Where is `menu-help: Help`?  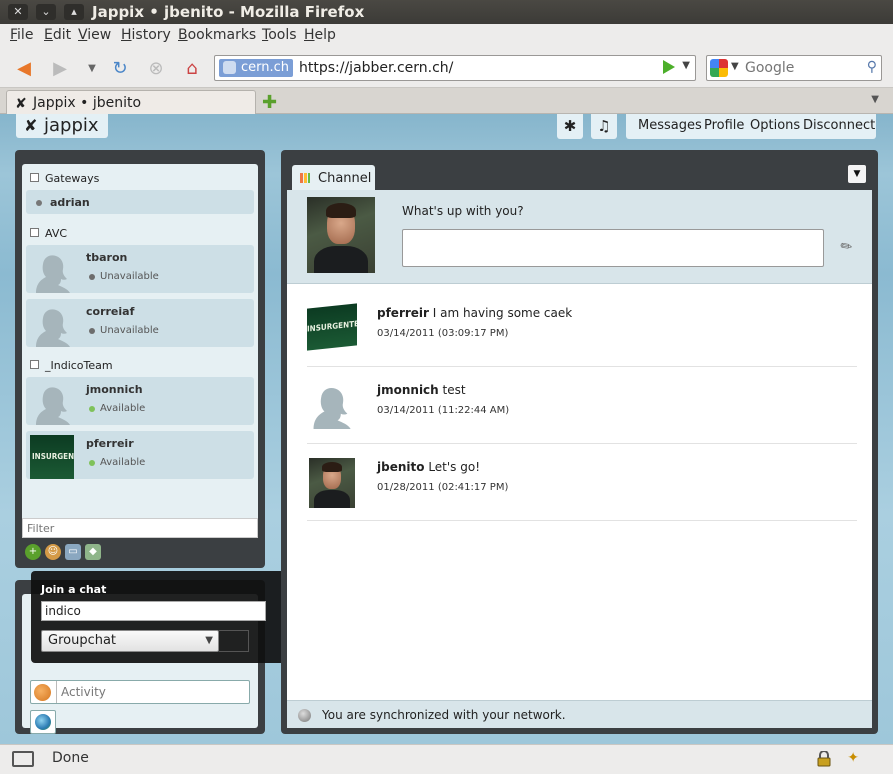
menu-help: Help is located at coordinates (320, 35).